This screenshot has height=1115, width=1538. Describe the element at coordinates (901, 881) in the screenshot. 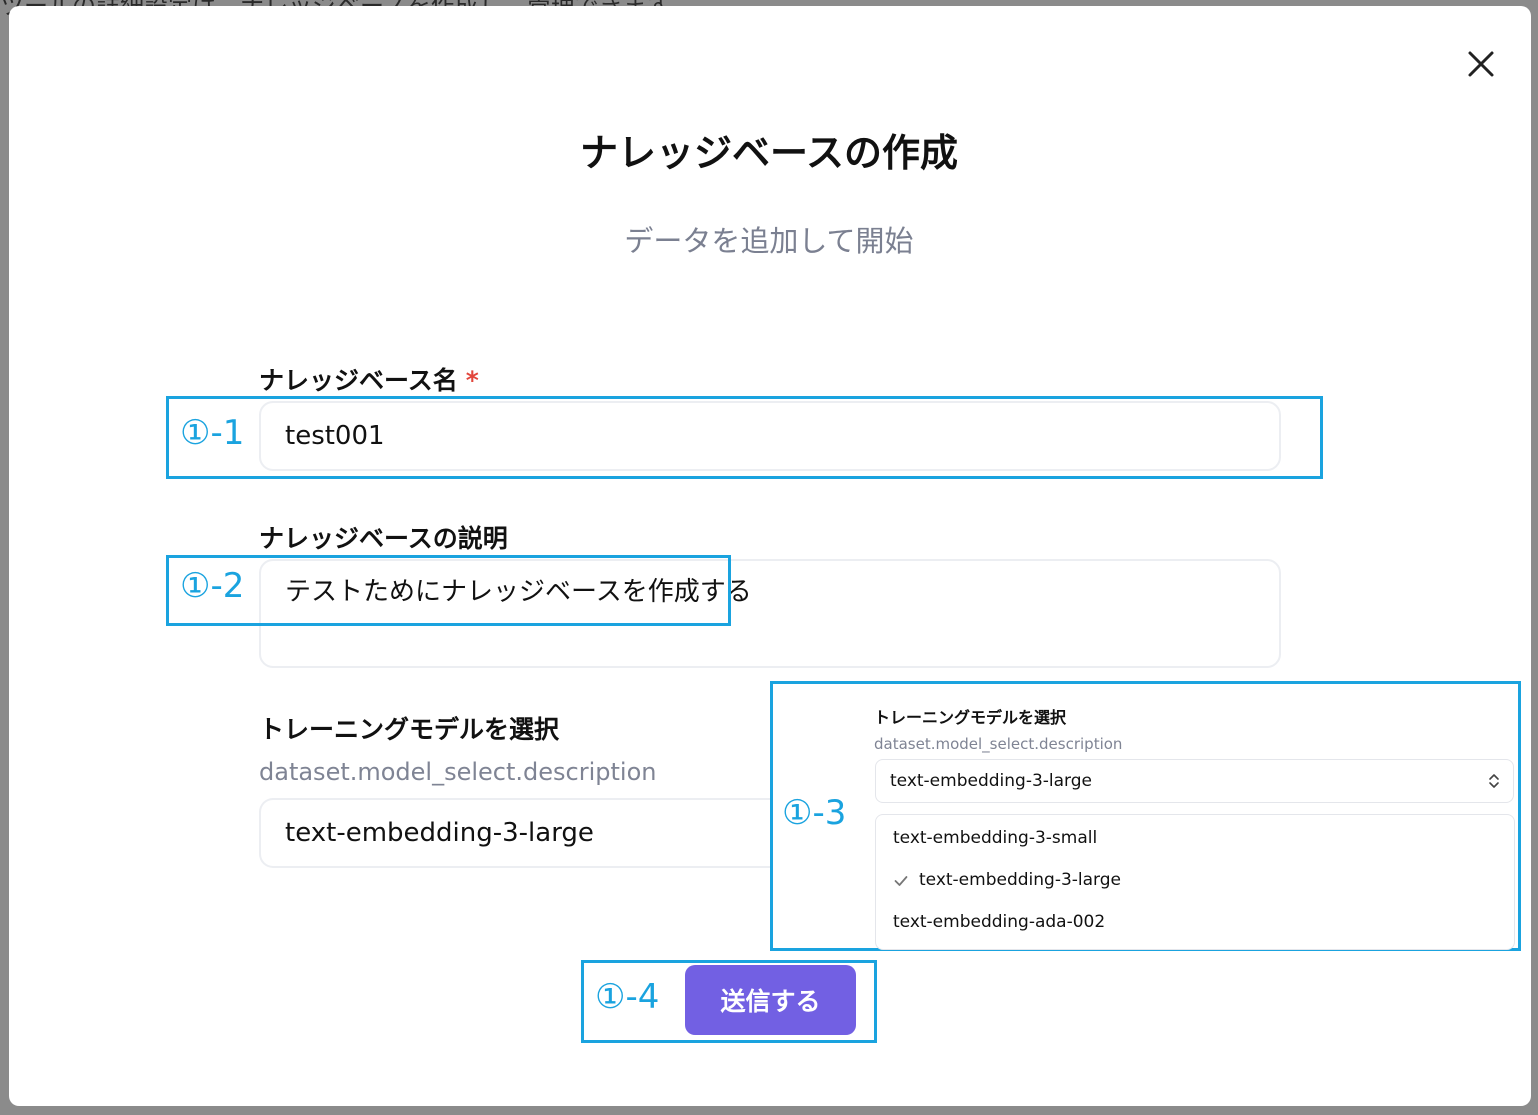

I see `check-icon` at that location.